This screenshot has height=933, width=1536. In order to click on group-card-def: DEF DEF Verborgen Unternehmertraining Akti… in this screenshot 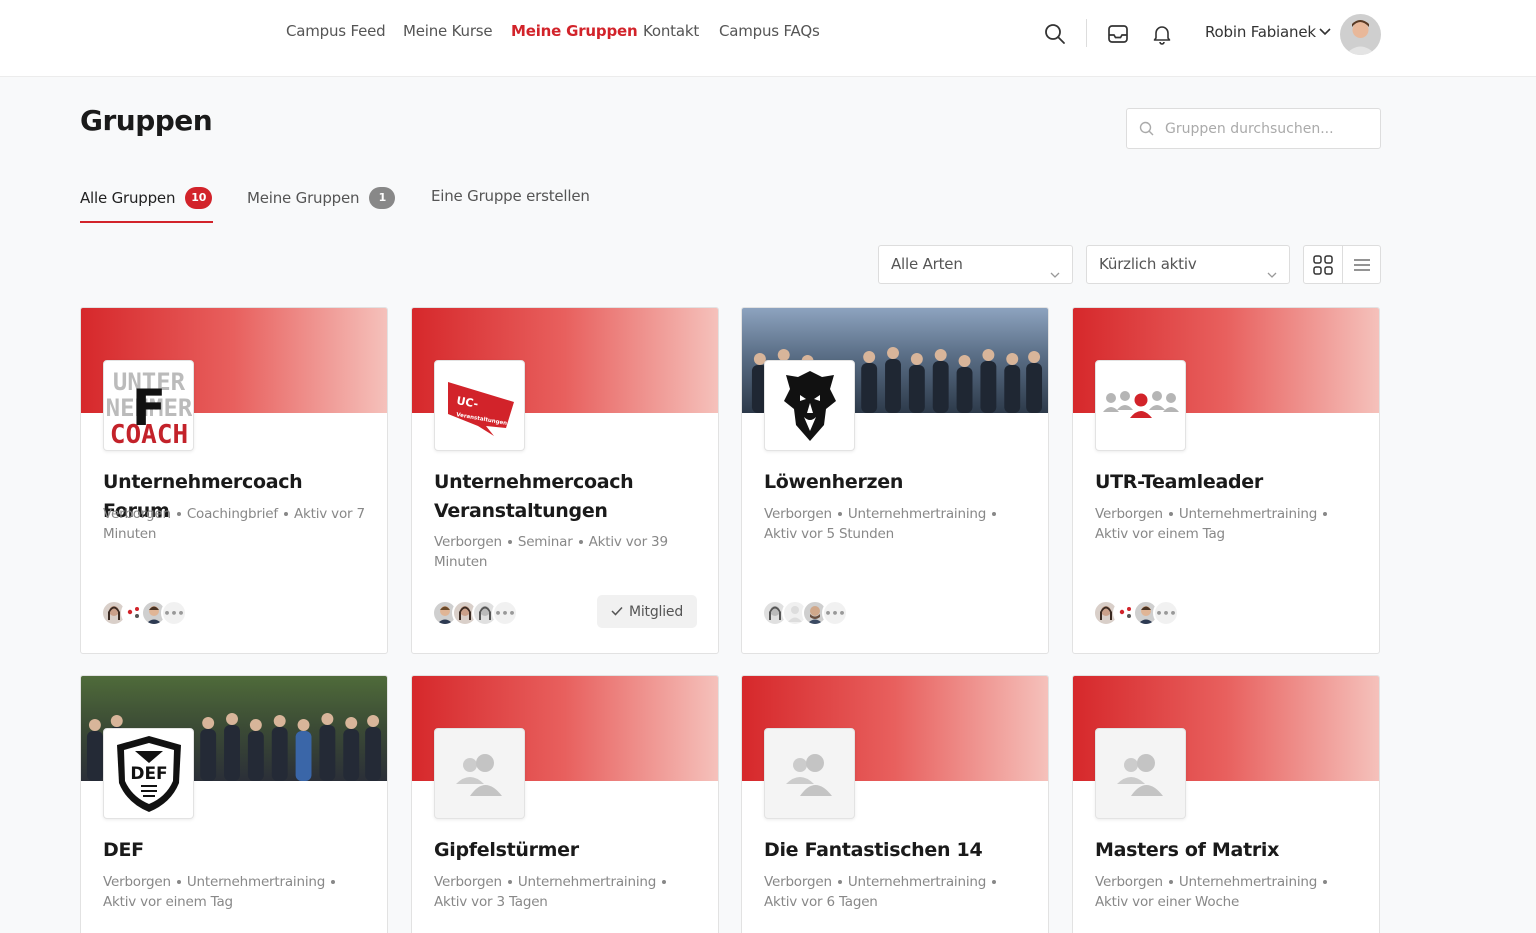, I will do `click(234, 804)`.